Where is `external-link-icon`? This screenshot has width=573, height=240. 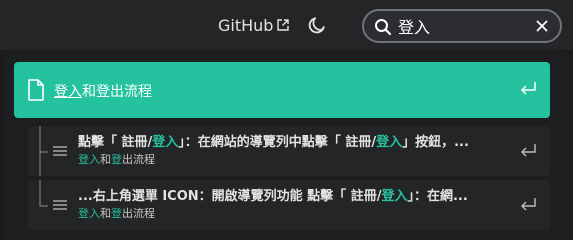
external-link-icon is located at coordinates (283, 25).